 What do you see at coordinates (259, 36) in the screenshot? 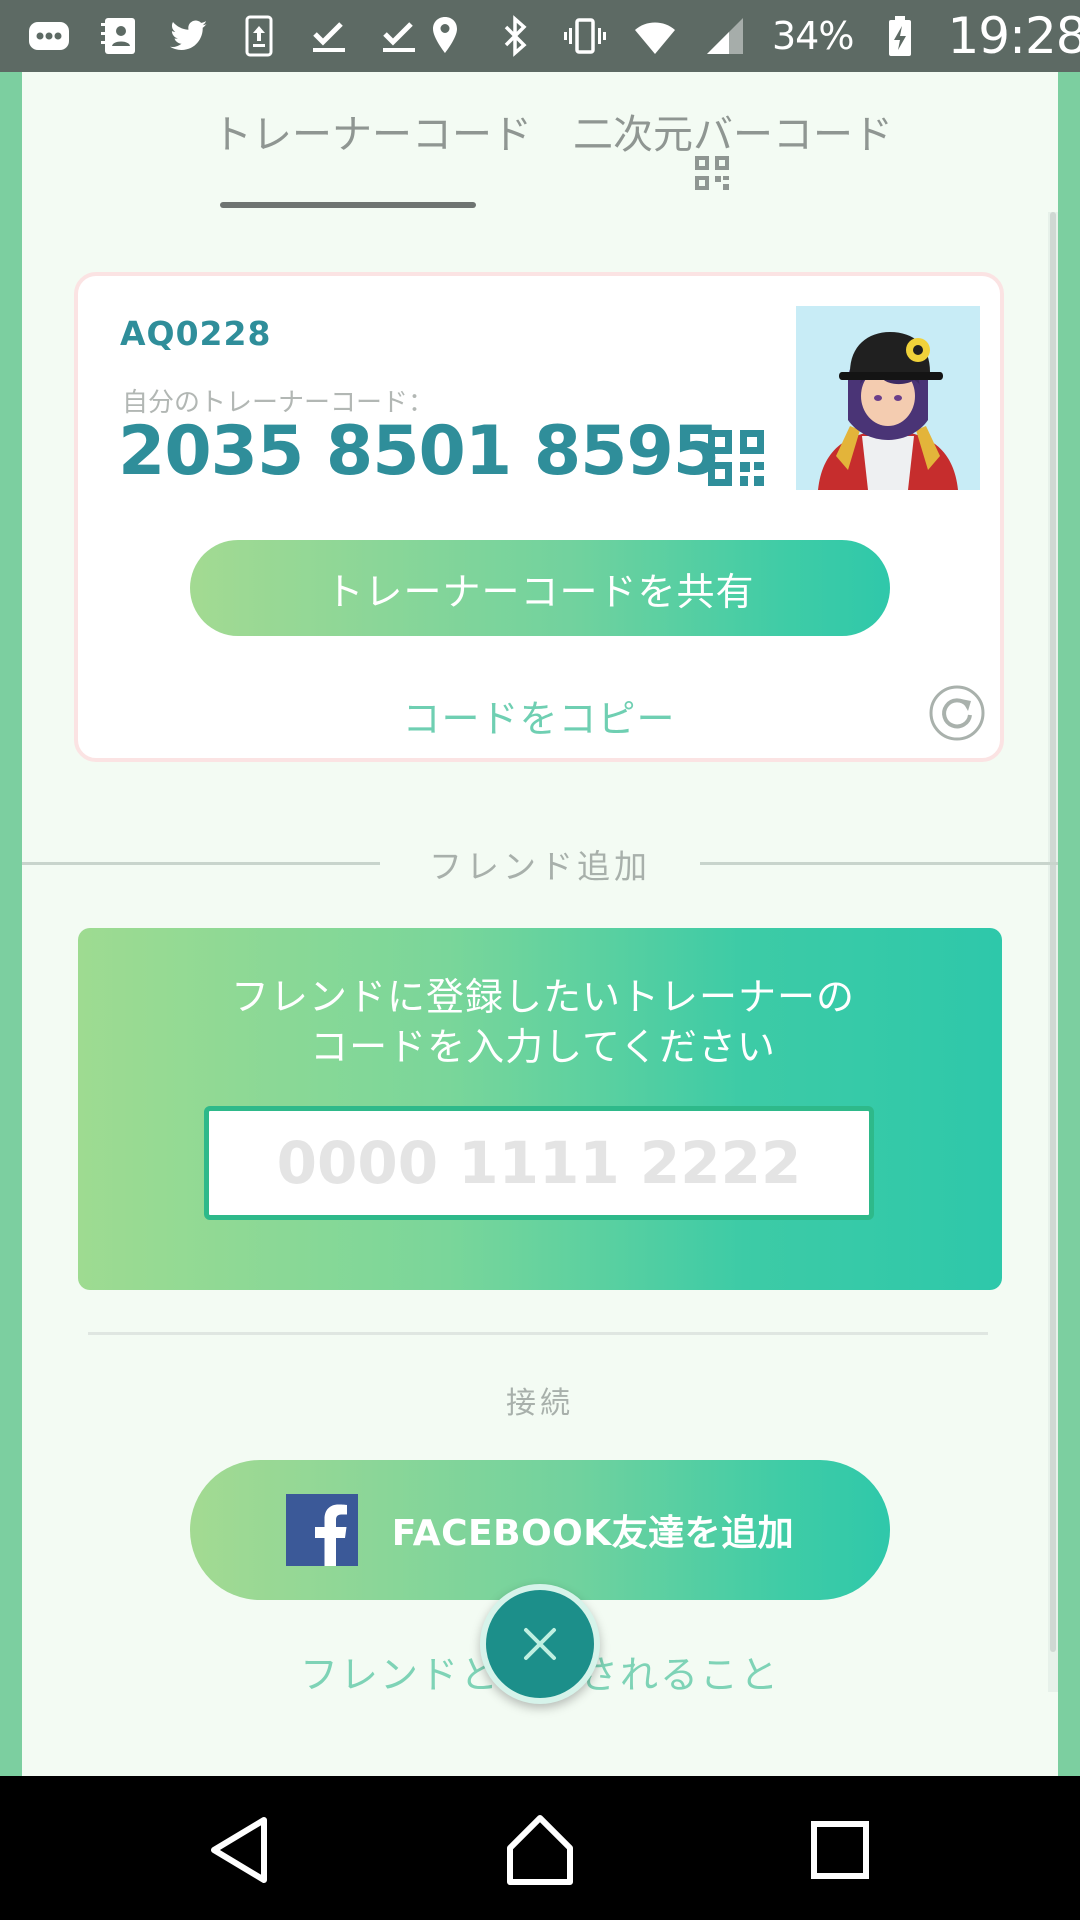
I see `upload-icon` at bounding box center [259, 36].